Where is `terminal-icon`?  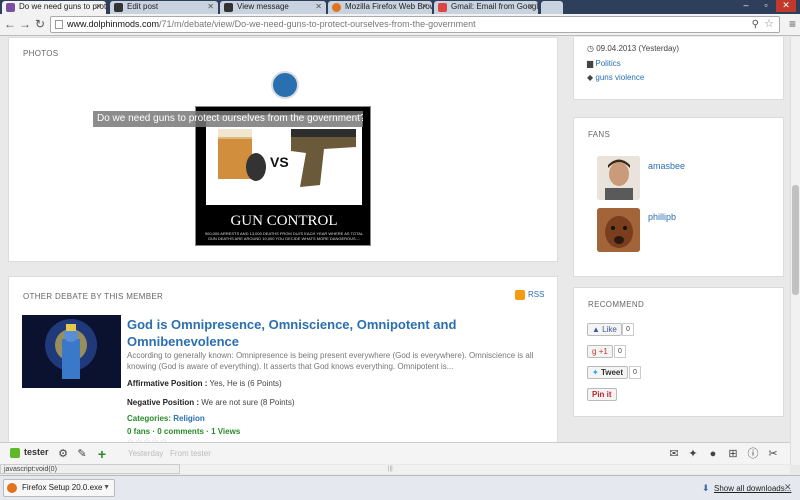
terminal-icon is located at coordinates (118, 7).